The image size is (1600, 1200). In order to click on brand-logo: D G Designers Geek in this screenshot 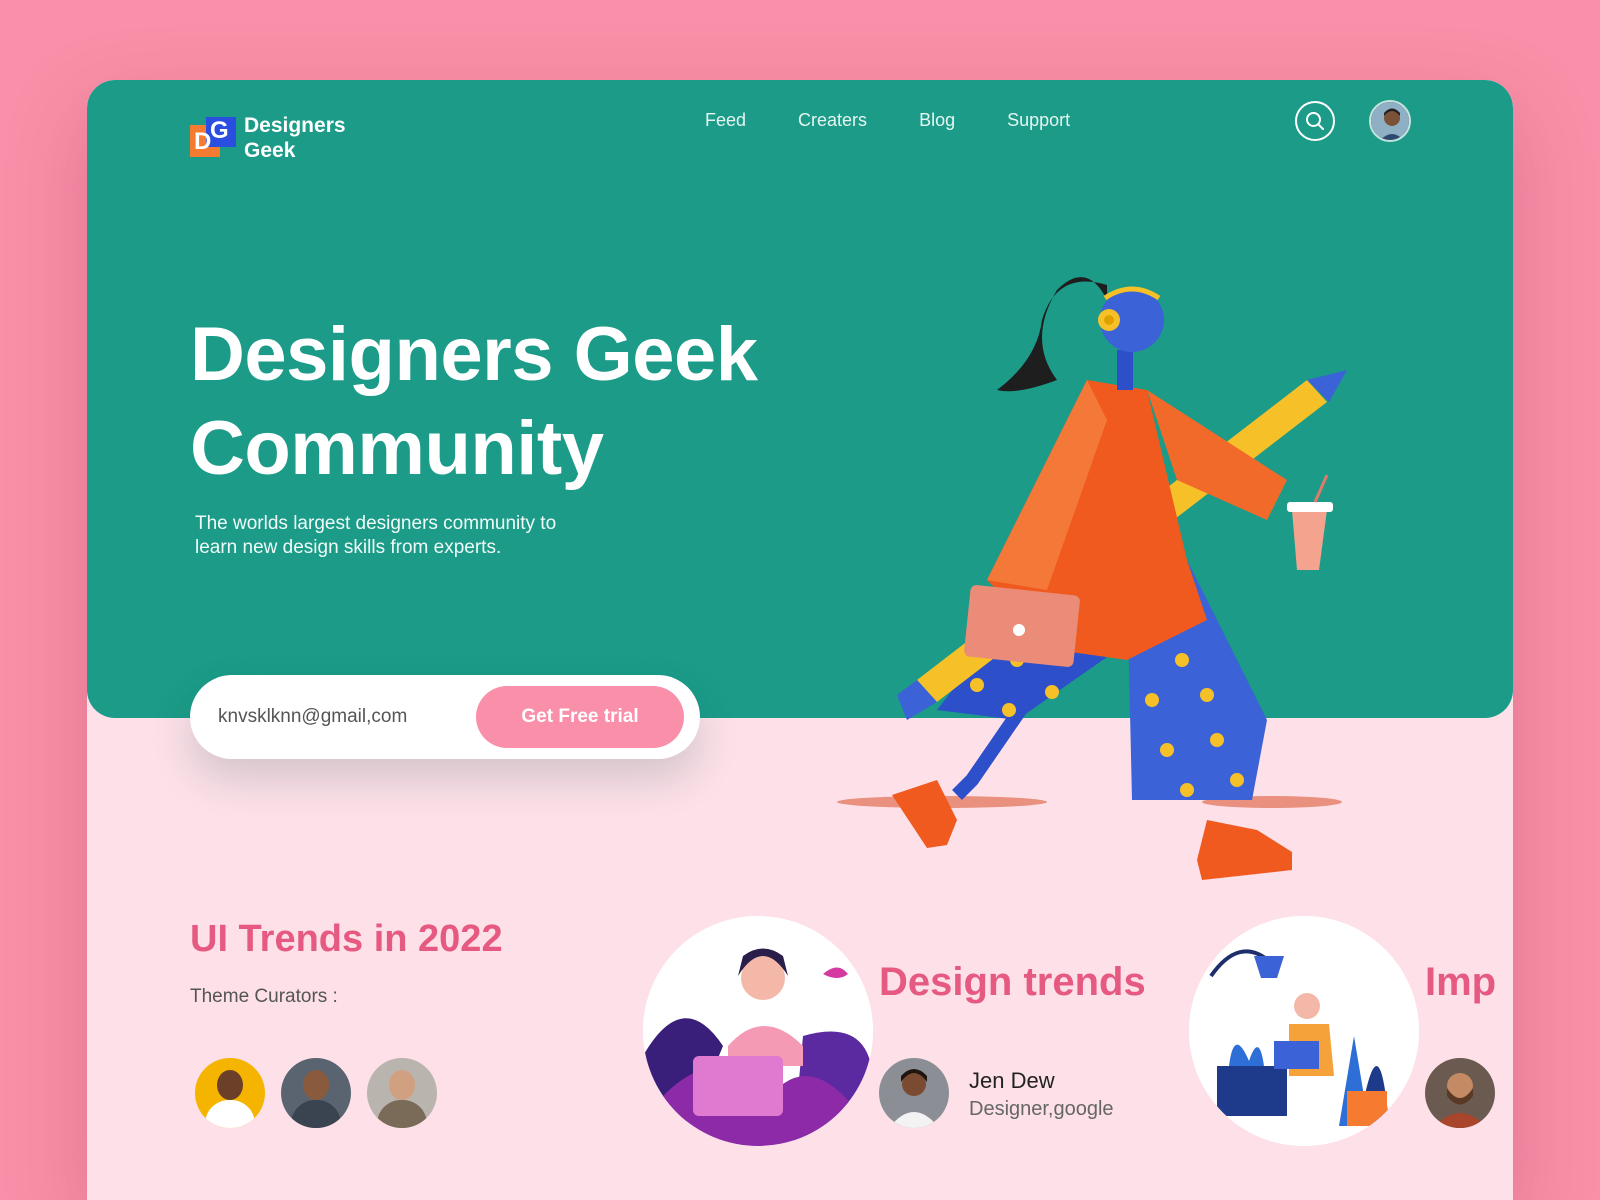, I will do `click(268, 138)`.